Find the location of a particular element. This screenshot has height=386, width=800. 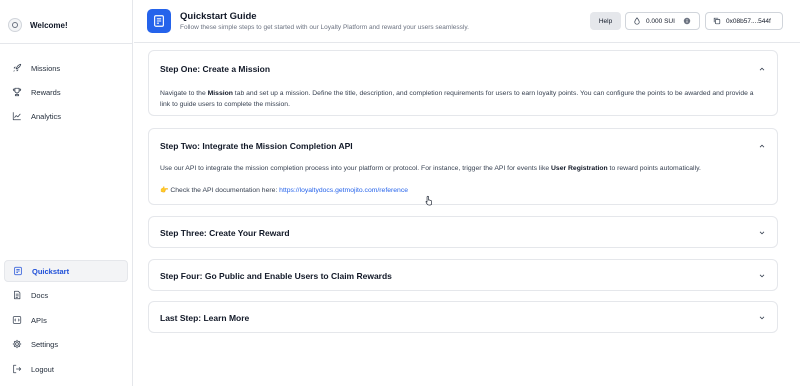

hand-cursor-icon is located at coordinates (428, 200).